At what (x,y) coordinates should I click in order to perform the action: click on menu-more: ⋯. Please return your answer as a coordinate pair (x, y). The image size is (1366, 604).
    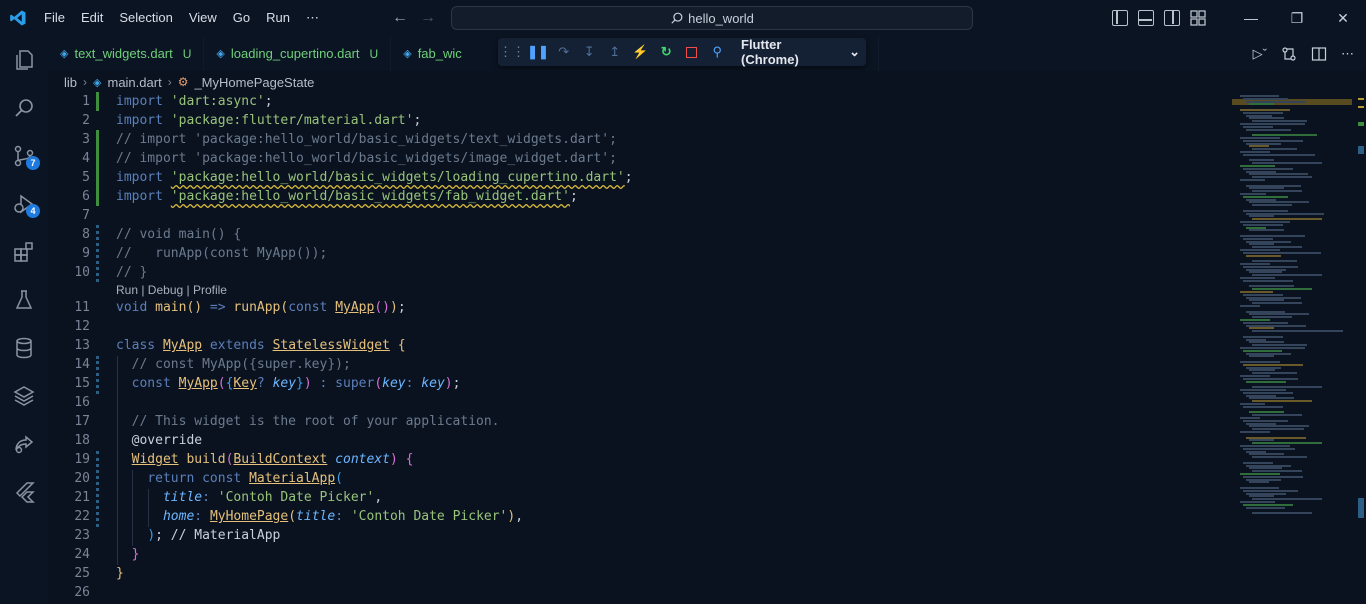
    Looking at the image, I should click on (312, 18).